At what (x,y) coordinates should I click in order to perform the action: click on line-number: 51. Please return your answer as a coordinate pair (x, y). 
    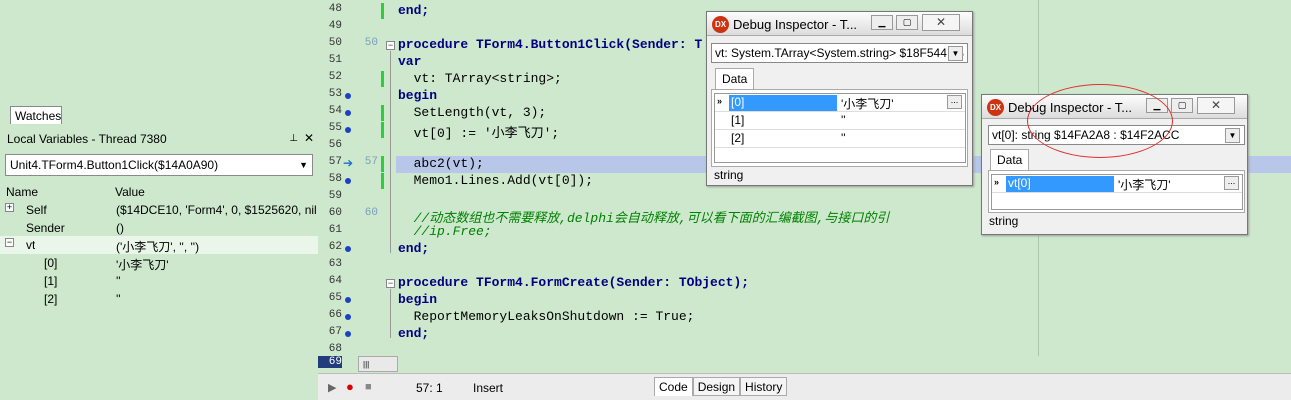
    Looking at the image, I should click on (335, 60).